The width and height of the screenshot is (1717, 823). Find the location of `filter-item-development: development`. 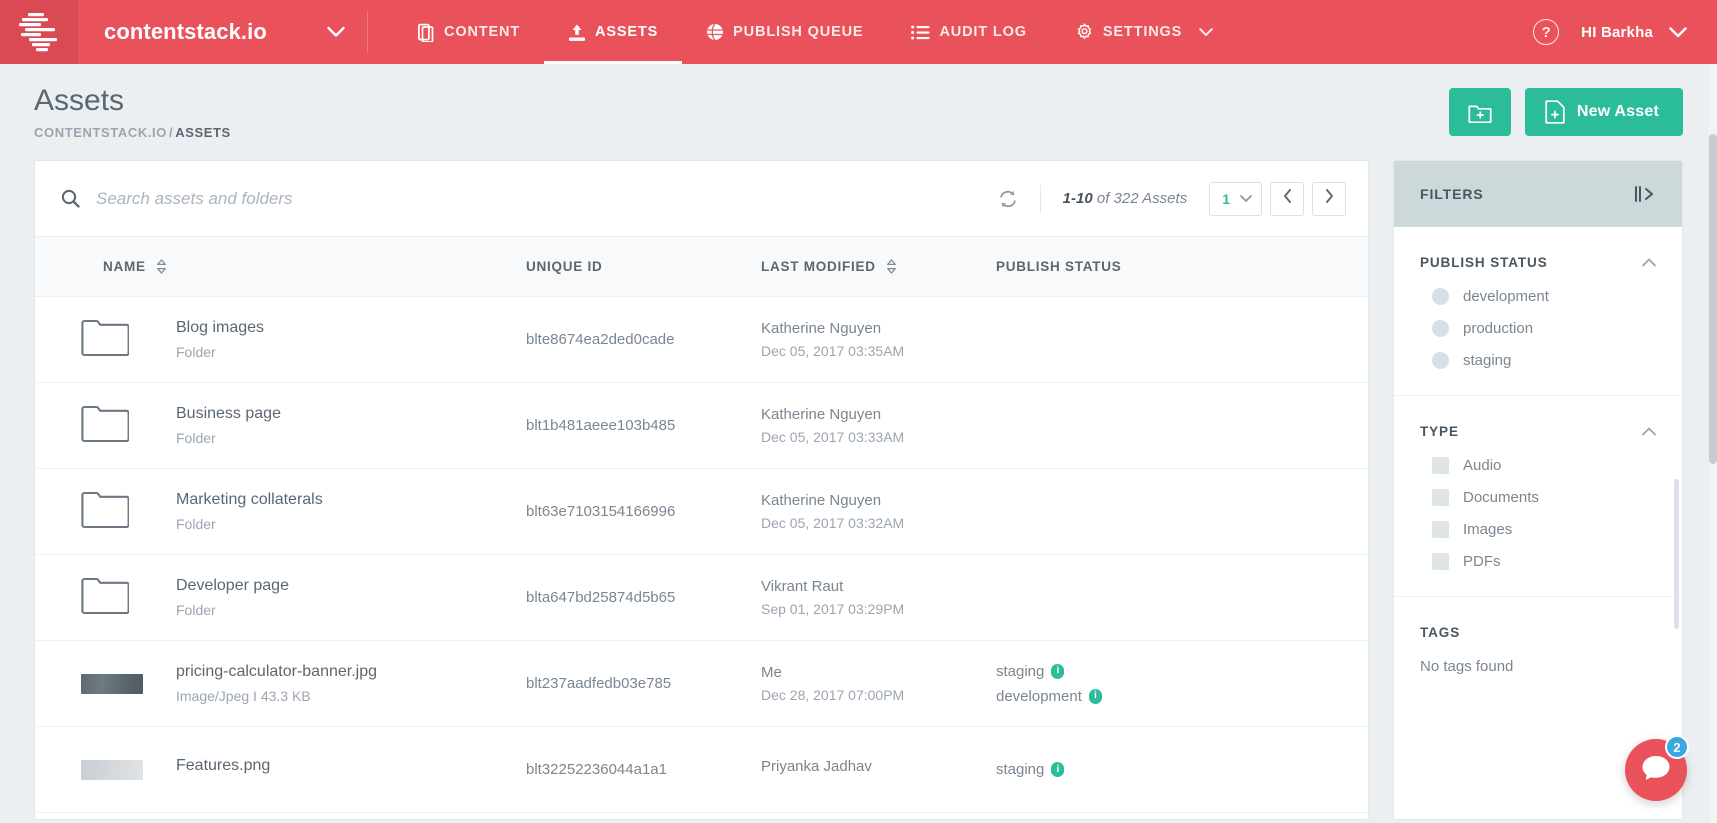

filter-item-development: development is located at coordinates (1544, 296).